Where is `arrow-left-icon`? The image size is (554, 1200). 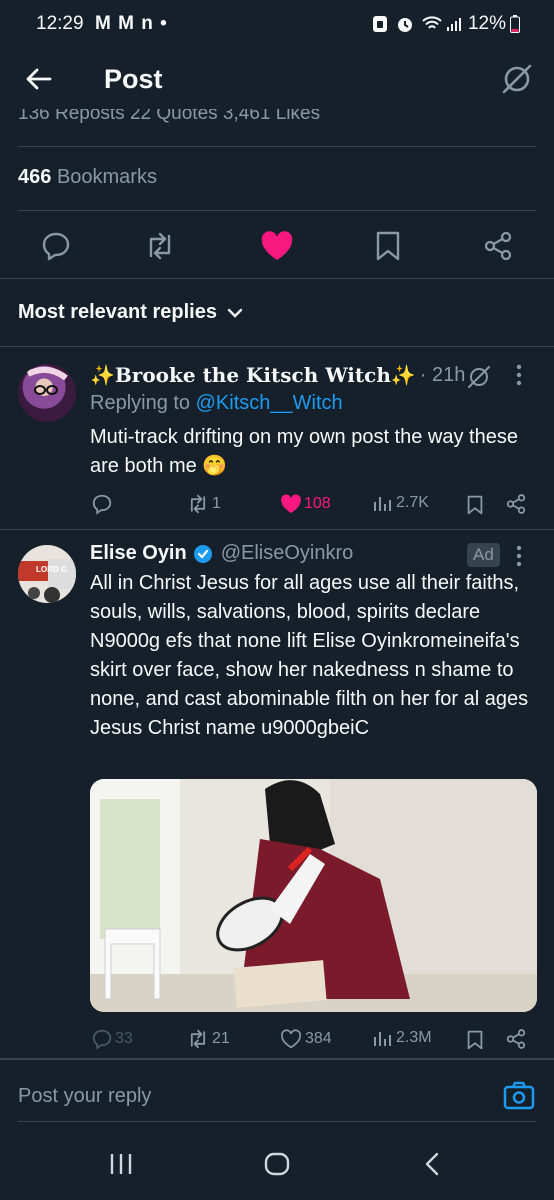
arrow-left-icon is located at coordinates (39, 79).